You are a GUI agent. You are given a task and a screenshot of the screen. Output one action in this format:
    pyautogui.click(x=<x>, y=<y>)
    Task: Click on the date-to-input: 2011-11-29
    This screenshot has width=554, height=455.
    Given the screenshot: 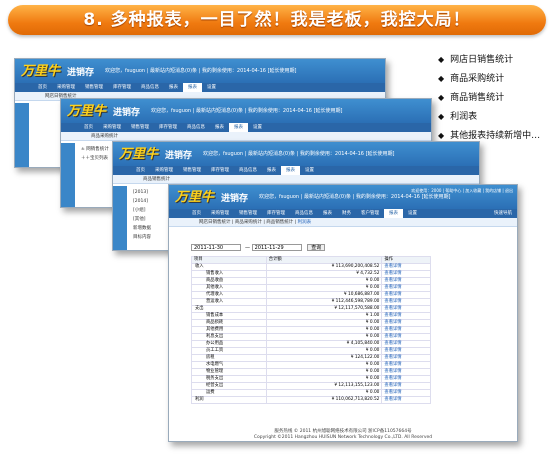 What is the action you would take?
    pyautogui.click(x=276, y=247)
    